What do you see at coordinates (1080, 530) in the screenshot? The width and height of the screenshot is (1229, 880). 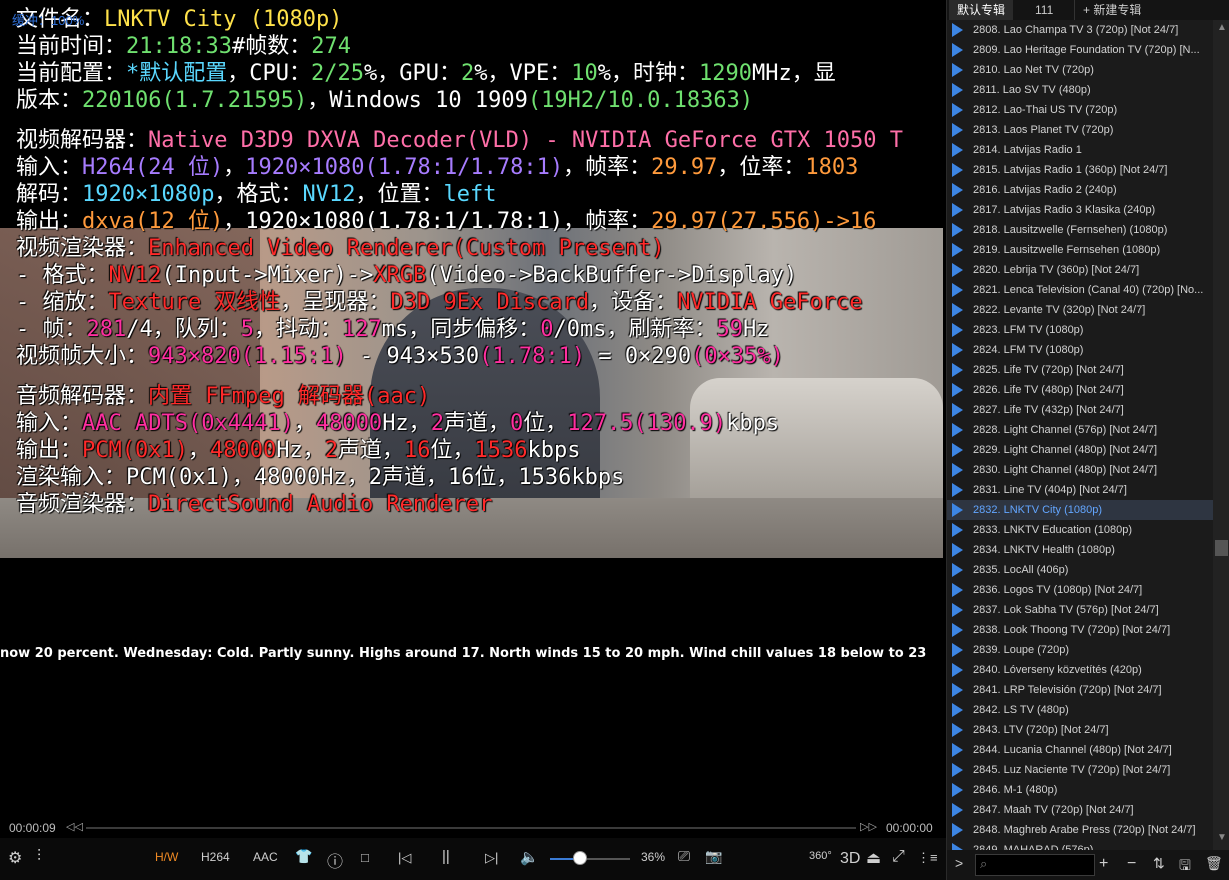 I see `playlist-item: 2833. LNKTV Education (1080p)` at bounding box center [1080, 530].